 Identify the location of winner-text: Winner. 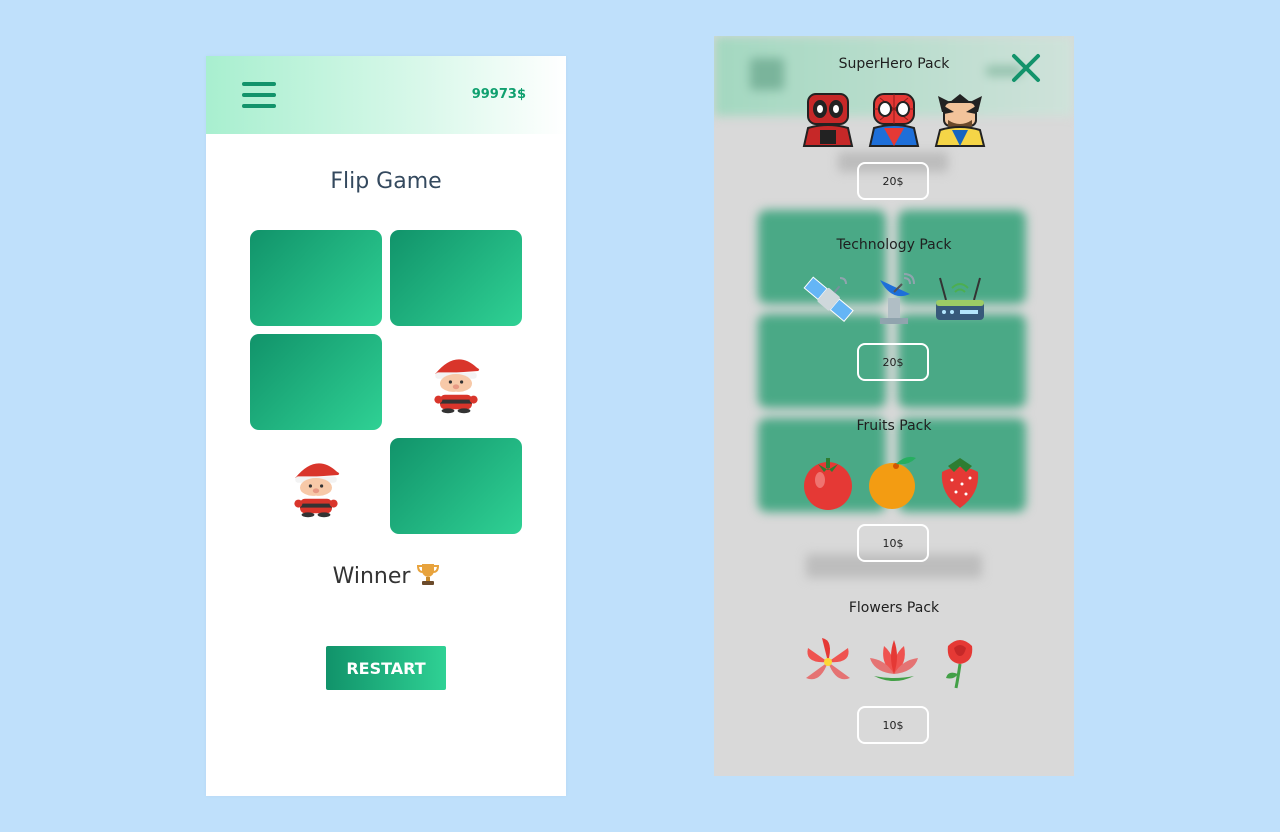
(371, 576).